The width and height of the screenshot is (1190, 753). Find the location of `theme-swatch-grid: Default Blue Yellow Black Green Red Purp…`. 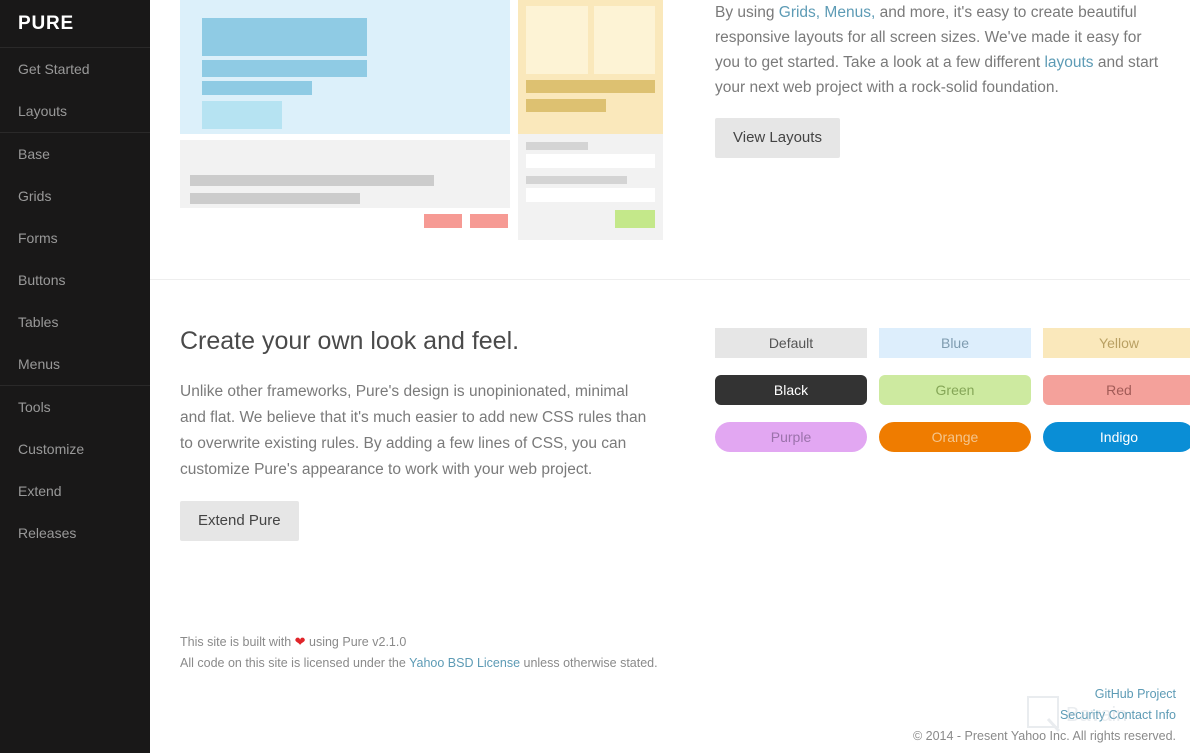

theme-swatch-grid: Default Blue Yellow Black Green Red Purp… is located at coordinates (952, 388).